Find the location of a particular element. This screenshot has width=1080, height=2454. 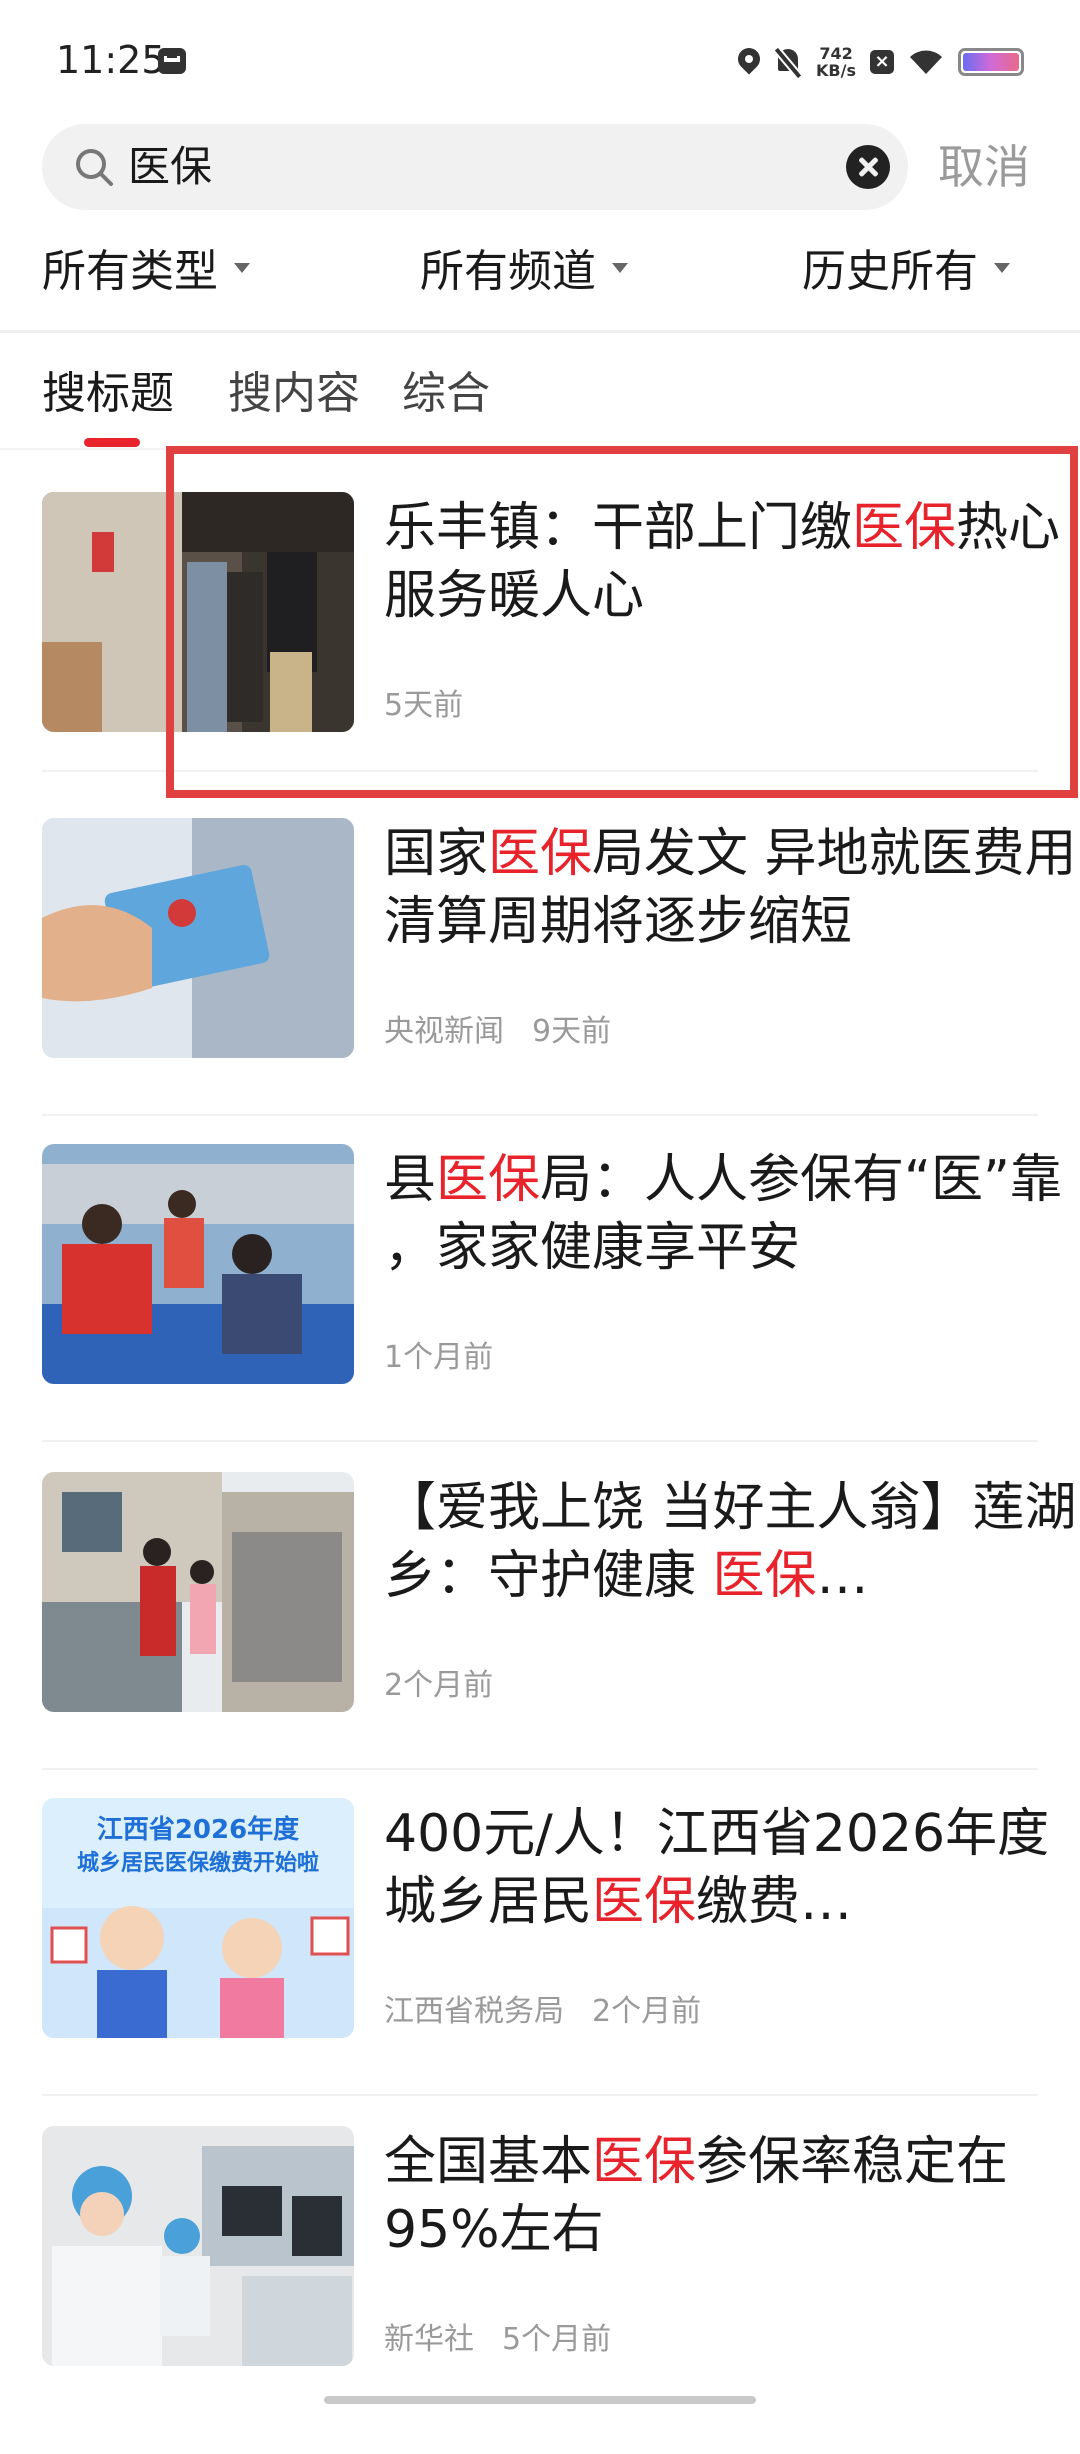

tab-search-title: 搜标题 is located at coordinates (108, 394).